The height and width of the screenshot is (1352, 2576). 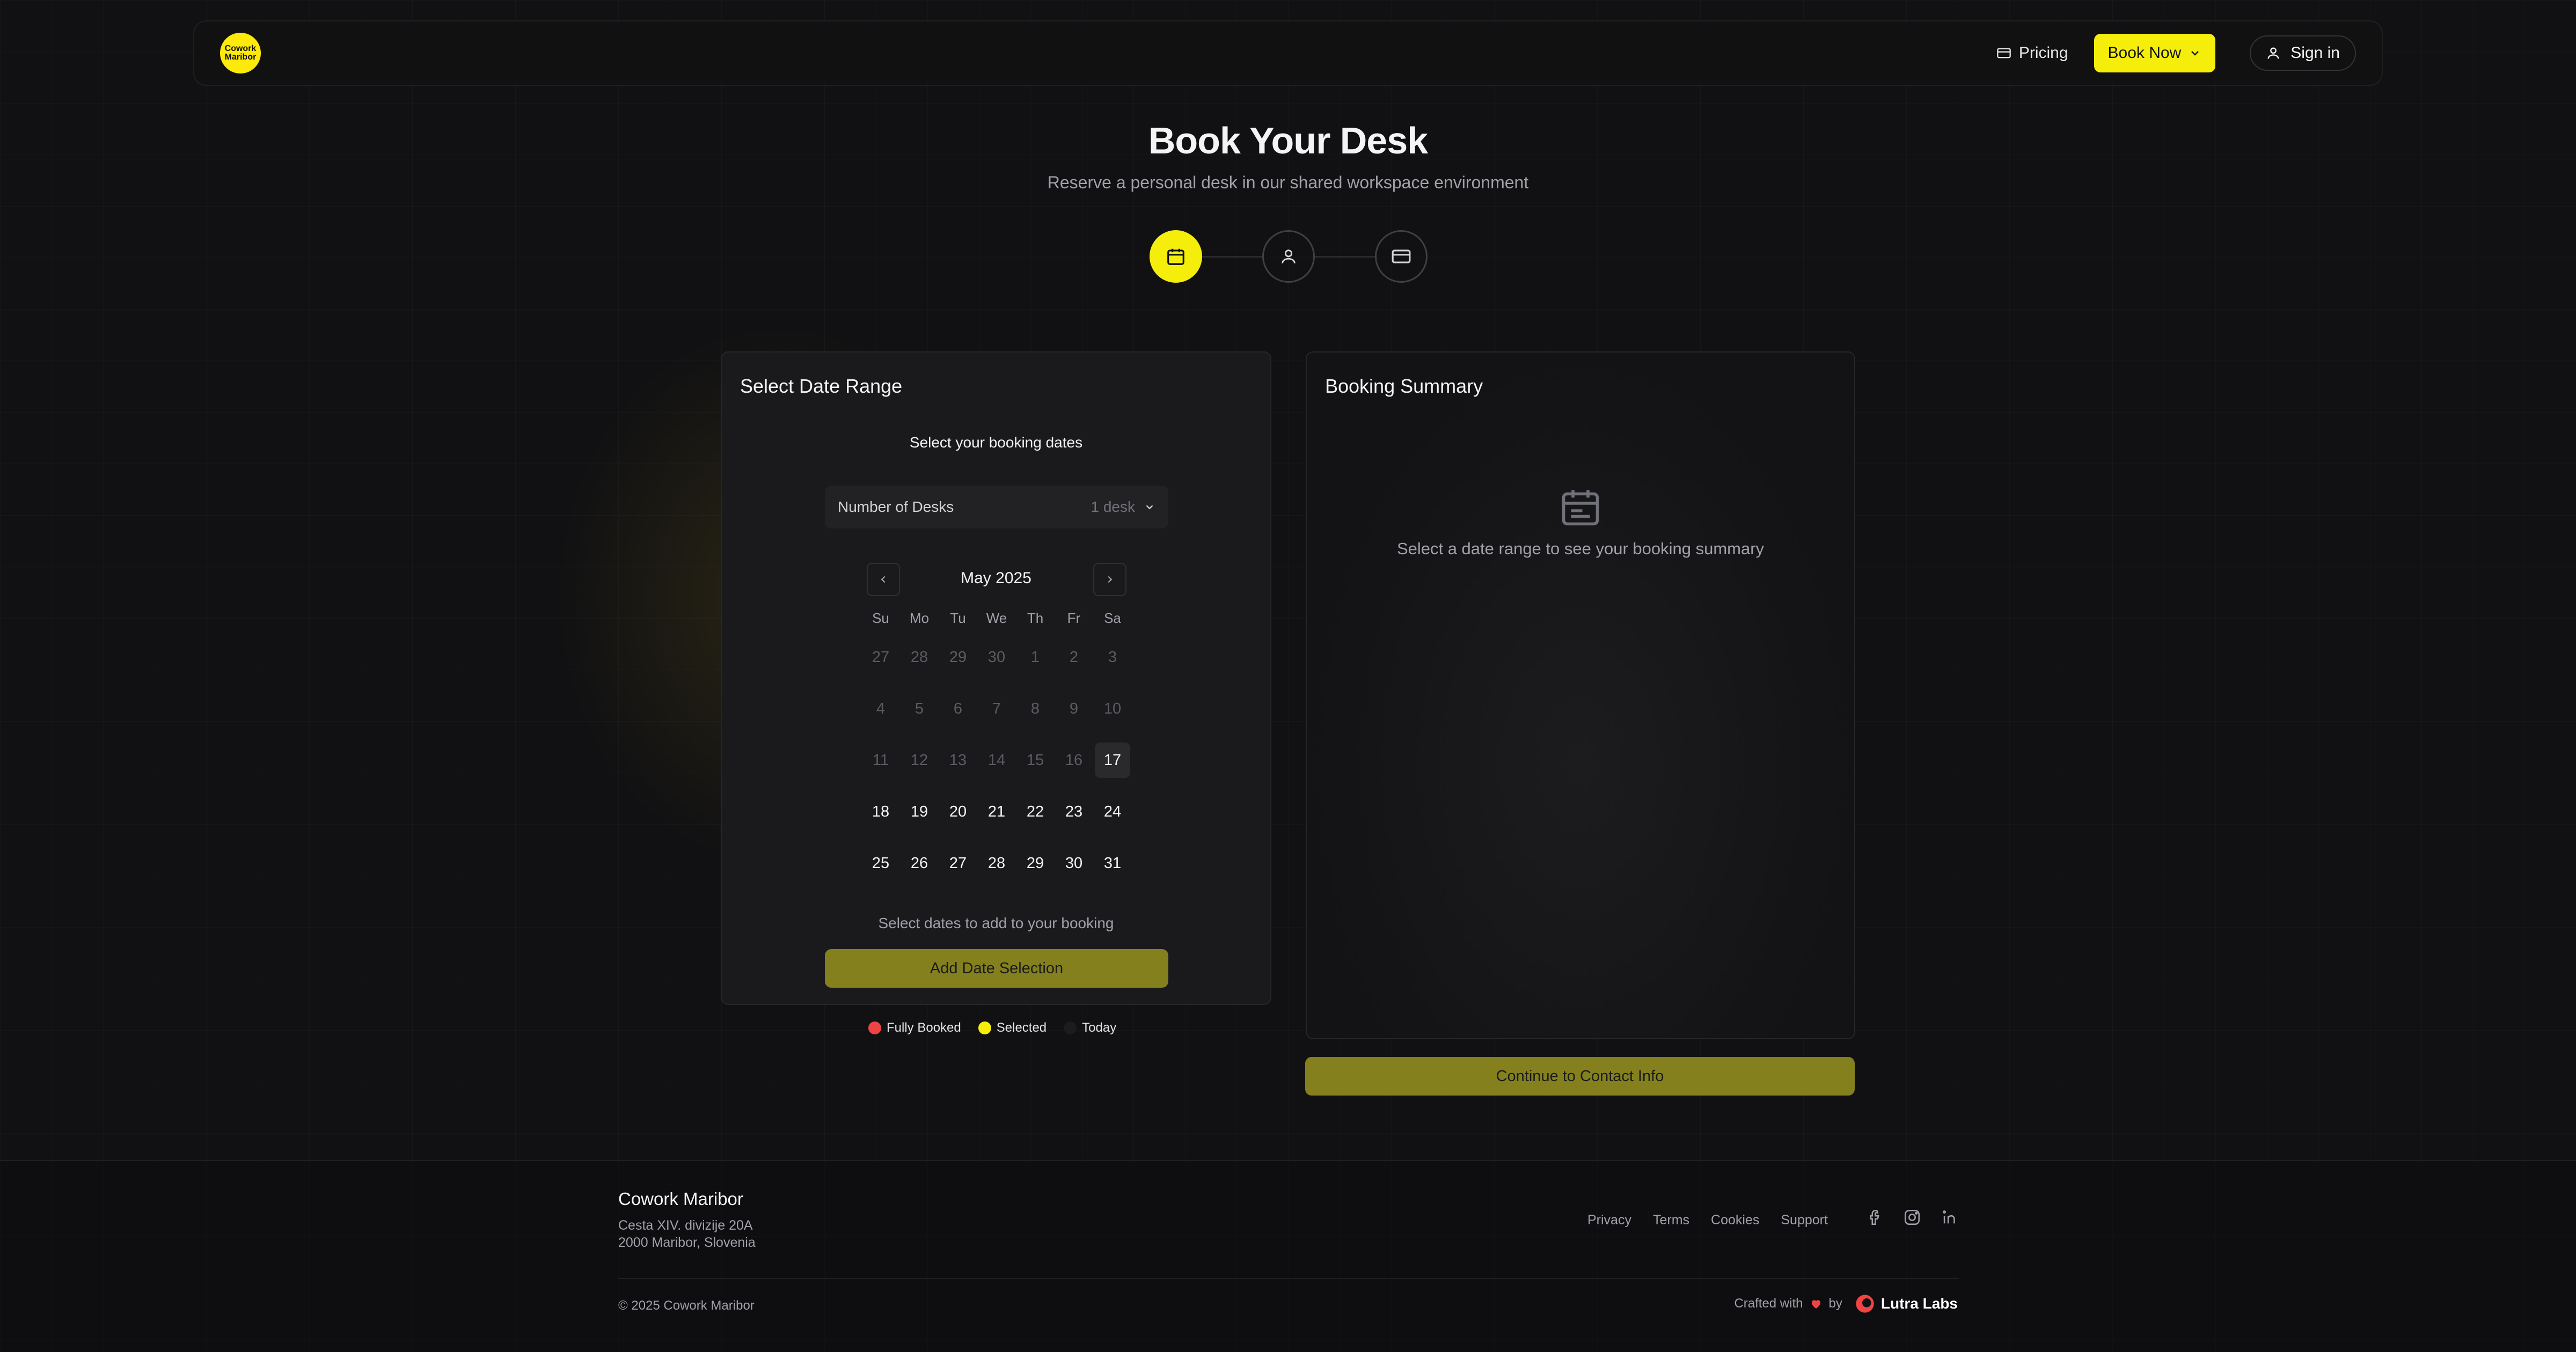 I want to click on step-contact, so click(x=1288, y=256).